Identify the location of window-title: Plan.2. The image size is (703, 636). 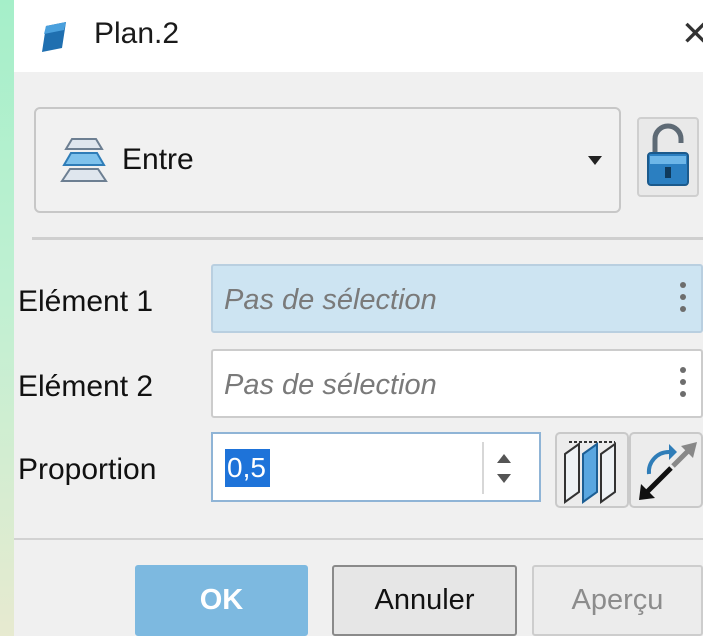
(137, 33).